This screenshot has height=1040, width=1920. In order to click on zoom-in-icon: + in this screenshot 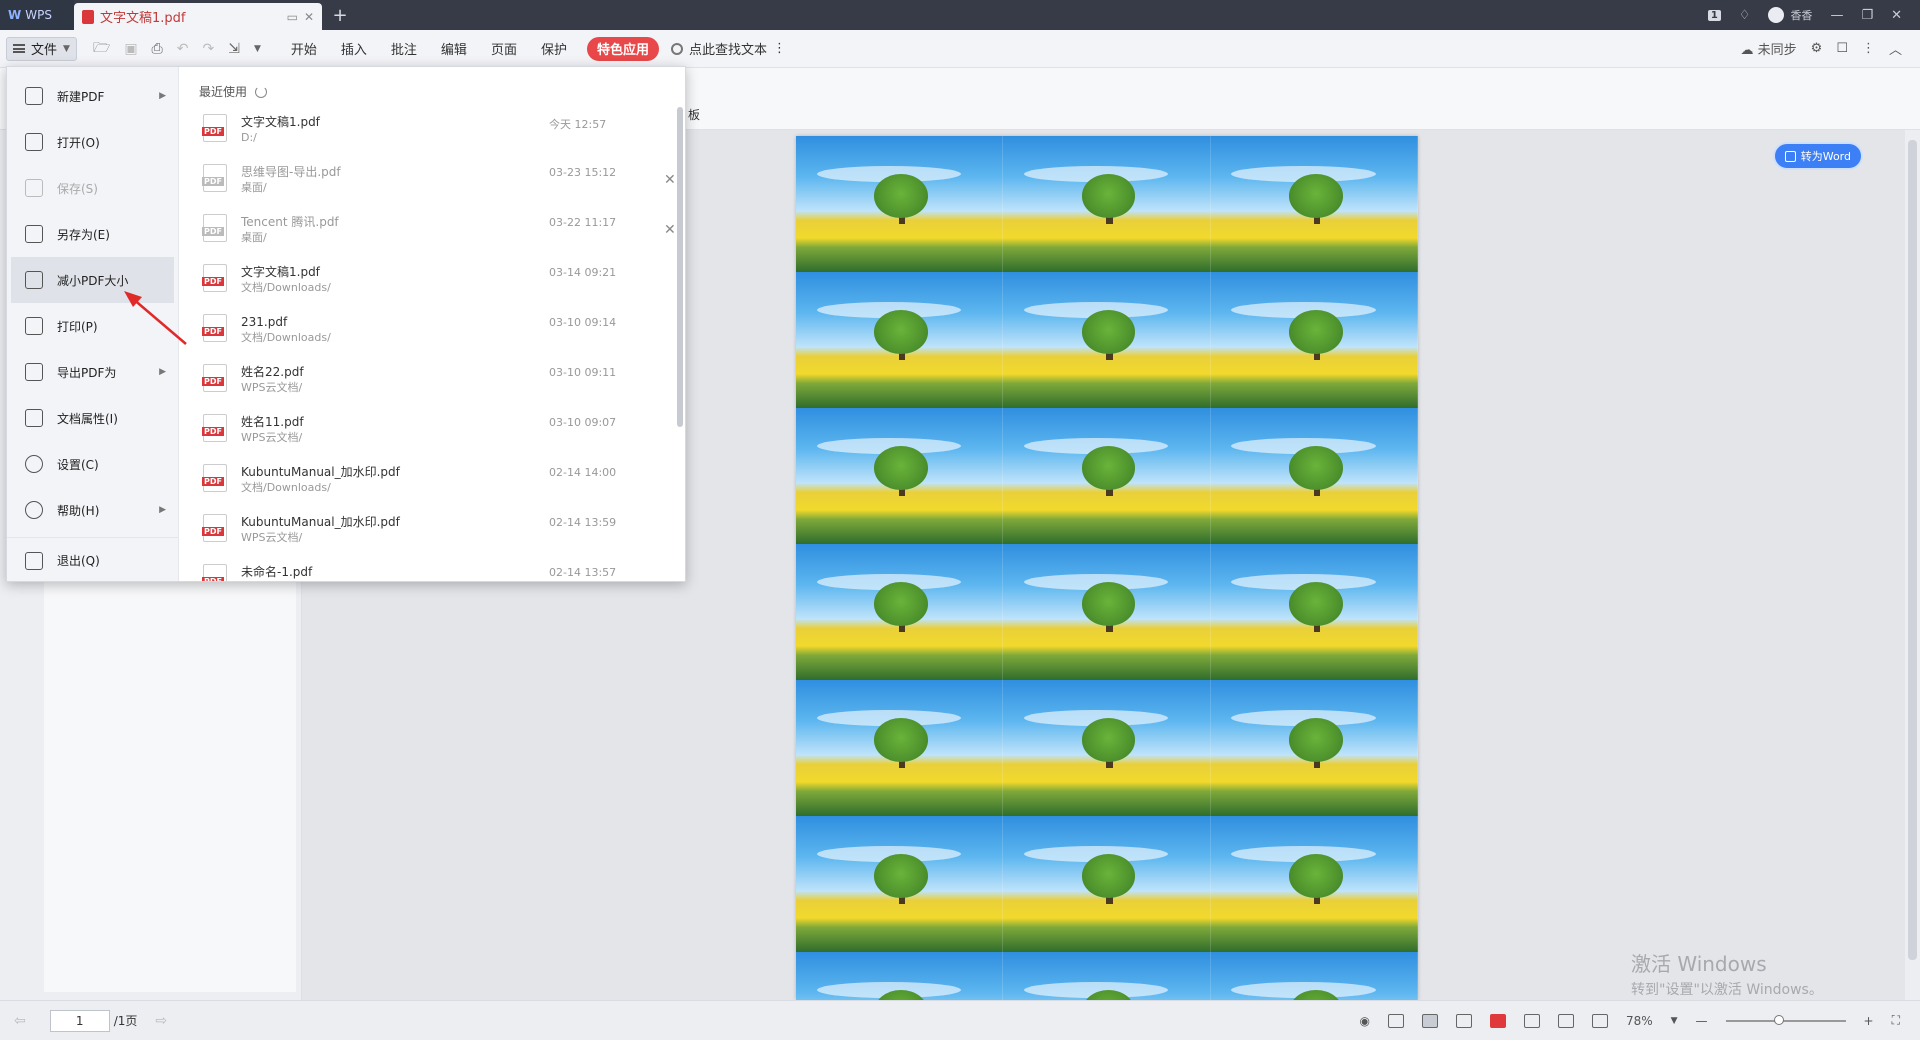, I will do `click(1869, 1021)`.